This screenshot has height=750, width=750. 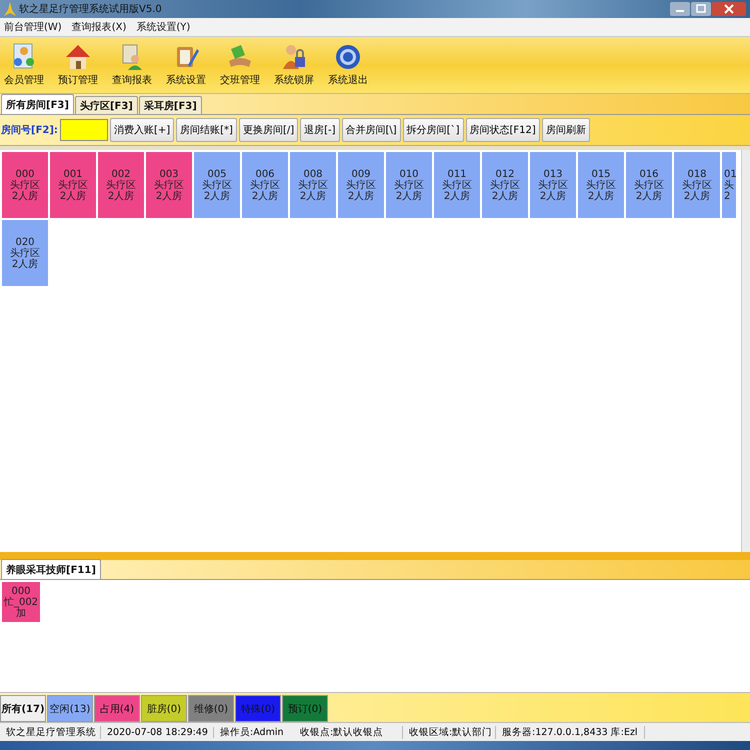 What do you see at coordinates (566, 130) in the screenshot?
I see `action-button: 房间刷新` at bounding box center [566, 130].